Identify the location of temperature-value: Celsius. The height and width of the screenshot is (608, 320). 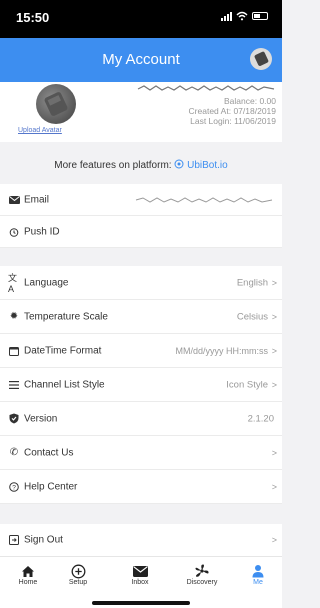
(252, 316).